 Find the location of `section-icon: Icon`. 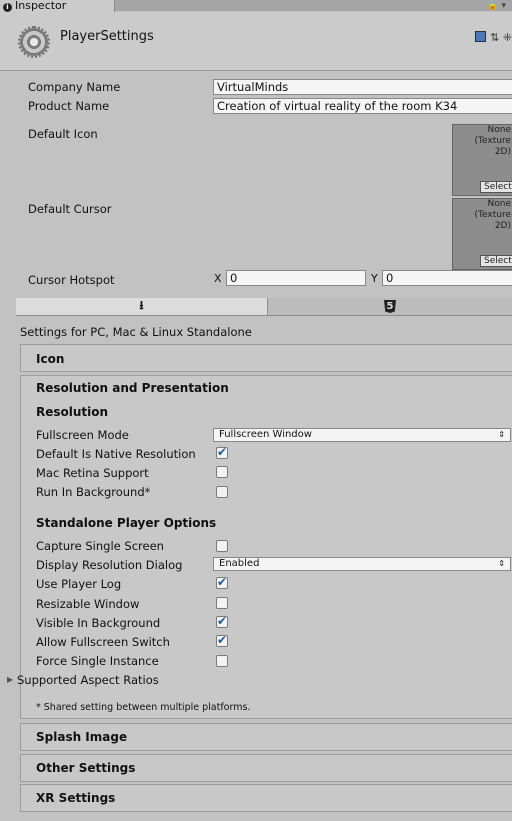

section-icon: Icon is located at coordinates (266, 358).